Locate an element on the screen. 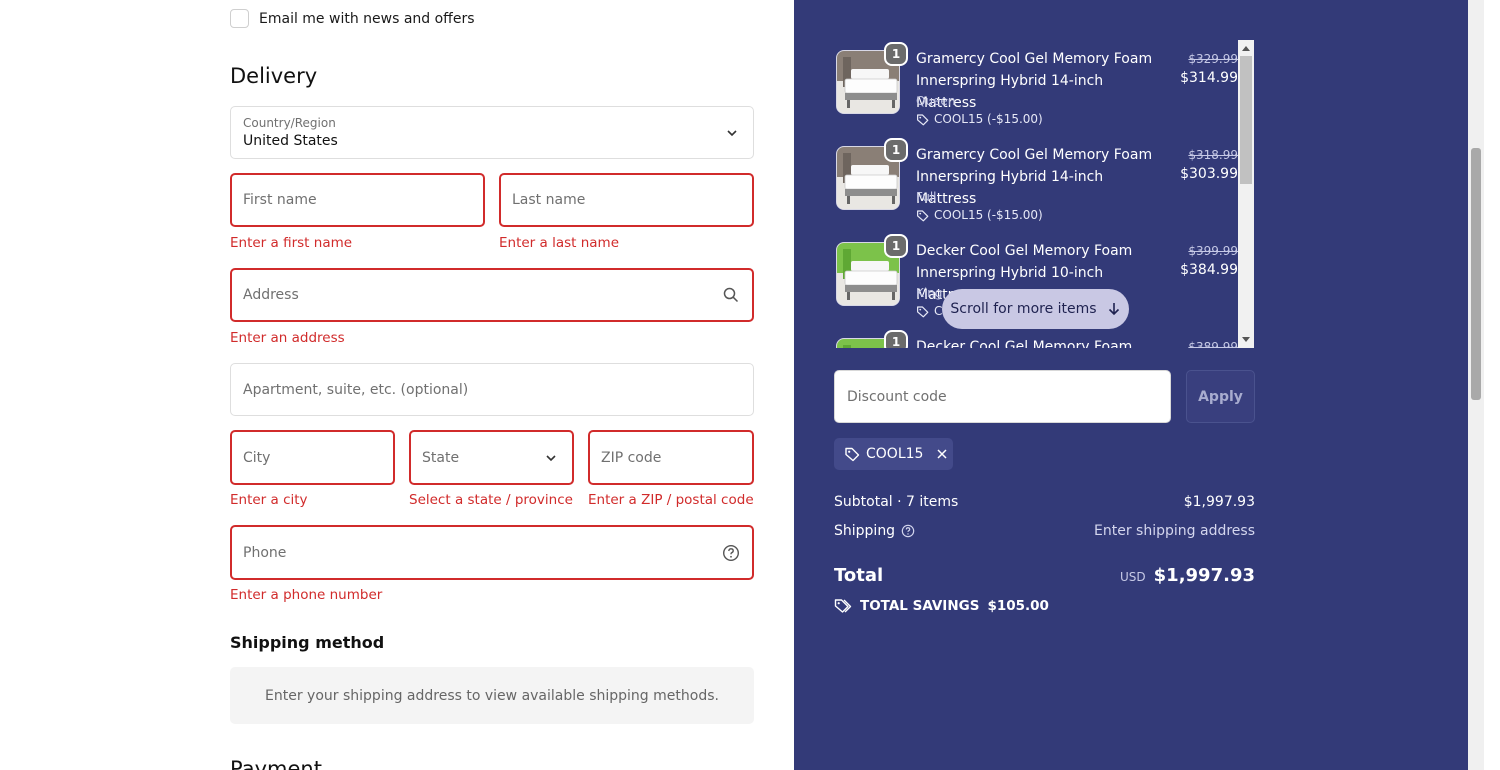  page-scrollbar is located at coordinates (1476, 385).